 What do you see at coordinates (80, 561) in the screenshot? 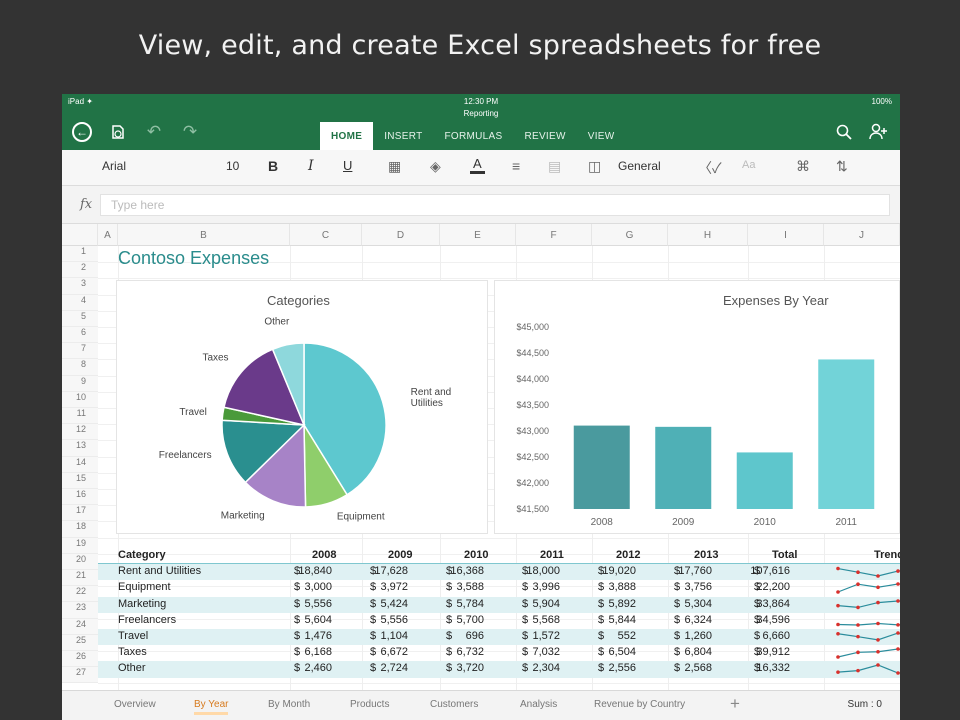
I see `row-header-20: 20` at bounding box center [80, 561].